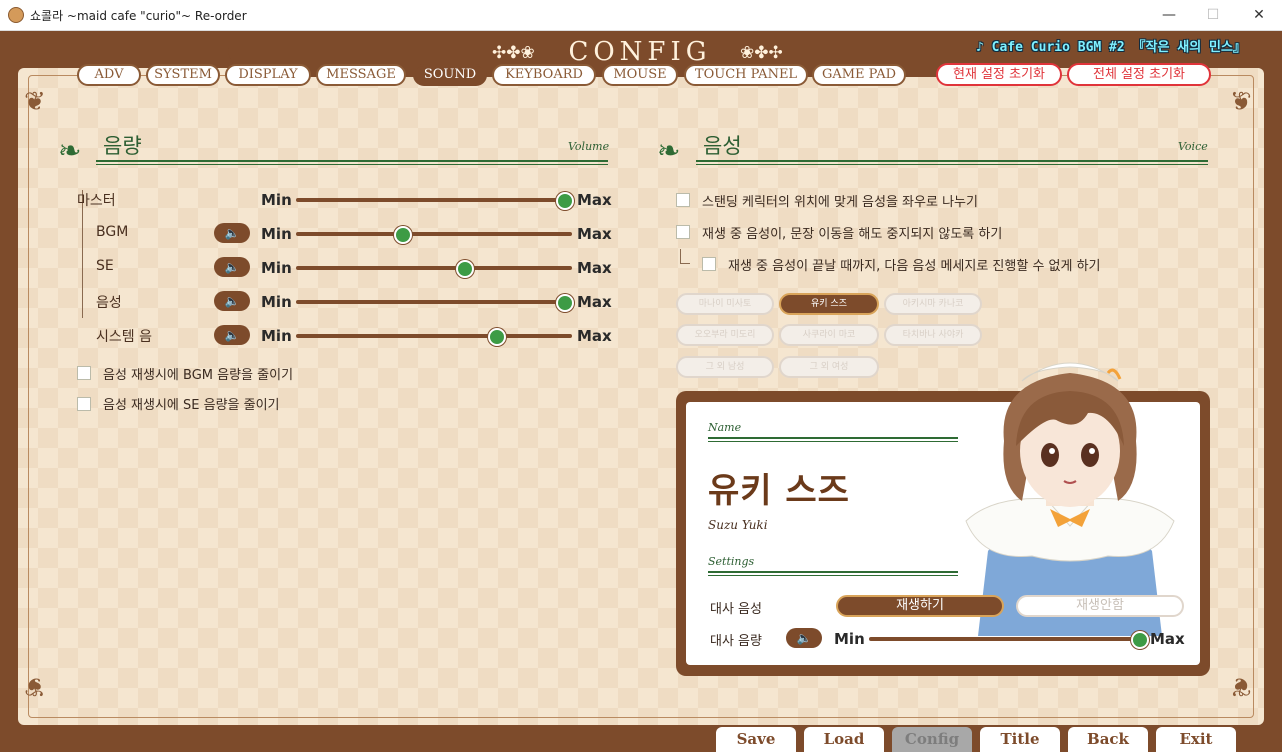  What do you see at coordinates (268, 75) in the screenshot?
I see `tab-display: DISPLAY` at bounding box center [268, 75].